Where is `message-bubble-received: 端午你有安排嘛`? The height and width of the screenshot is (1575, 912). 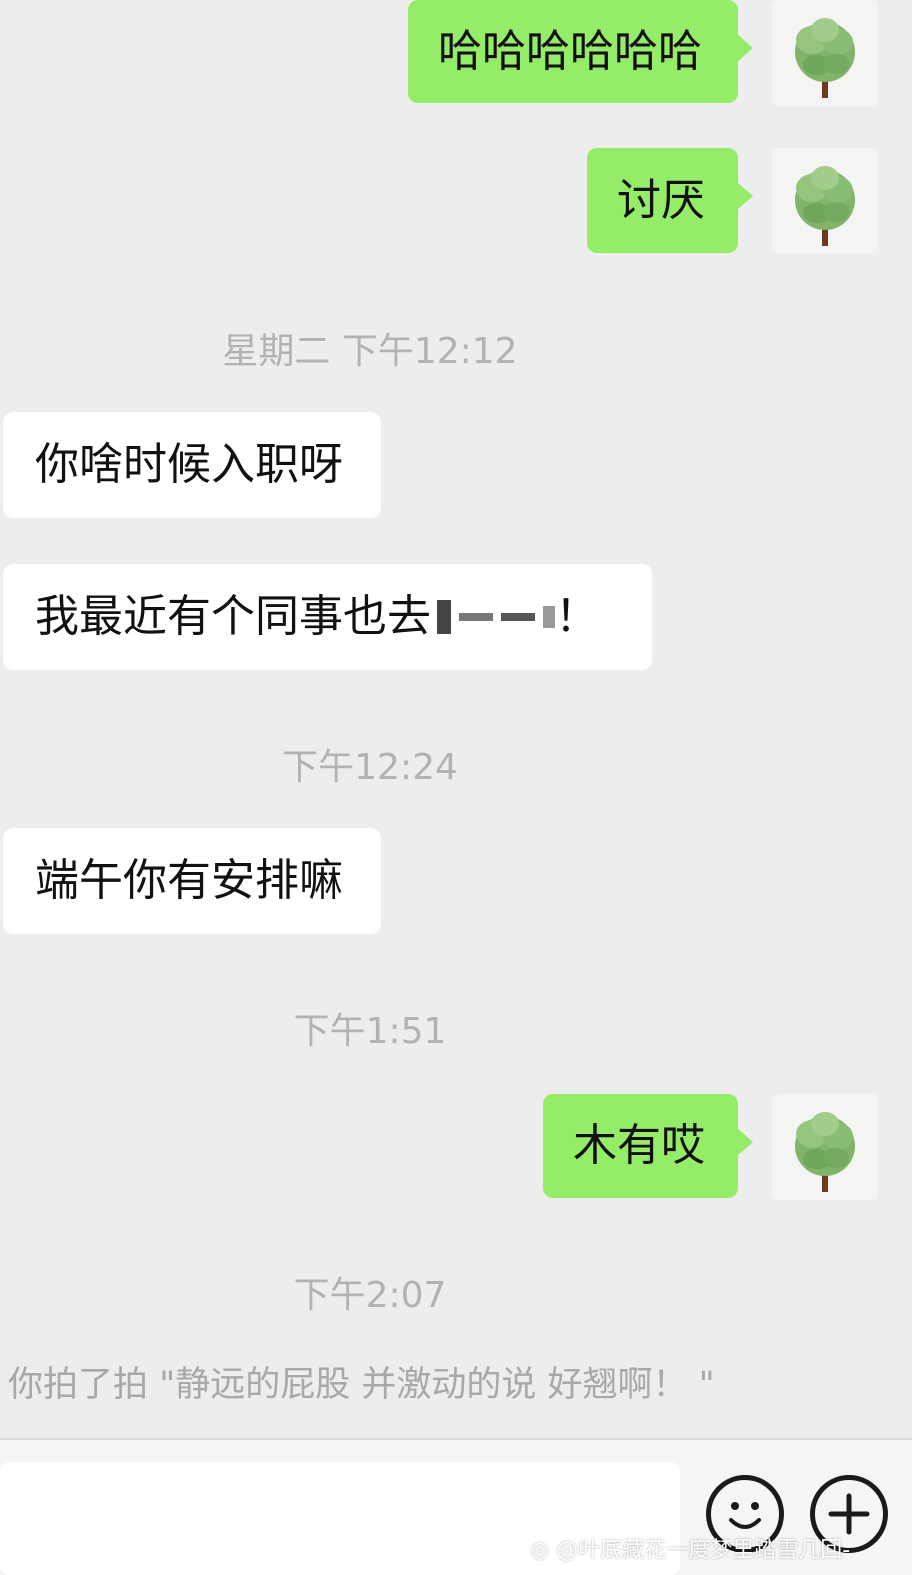 message-bubble-received: 端午你有安排嘛 is located at coordinates (192, 881).